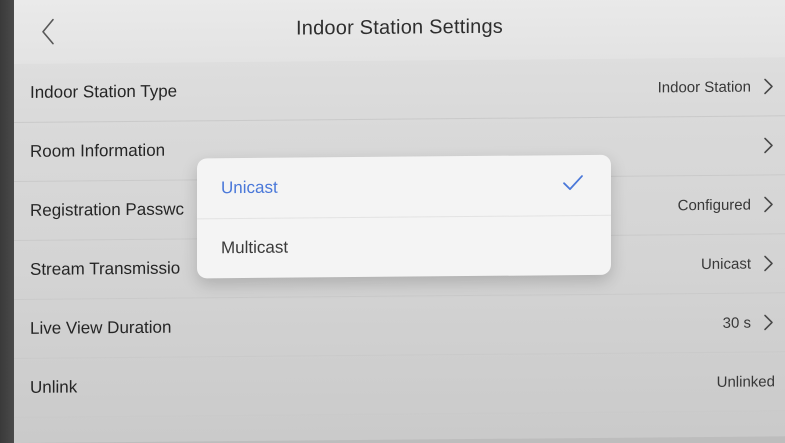 The height and width of the screenshot is (443, 785). I want to click on setting-right: Unlinked, so click(746, 382).